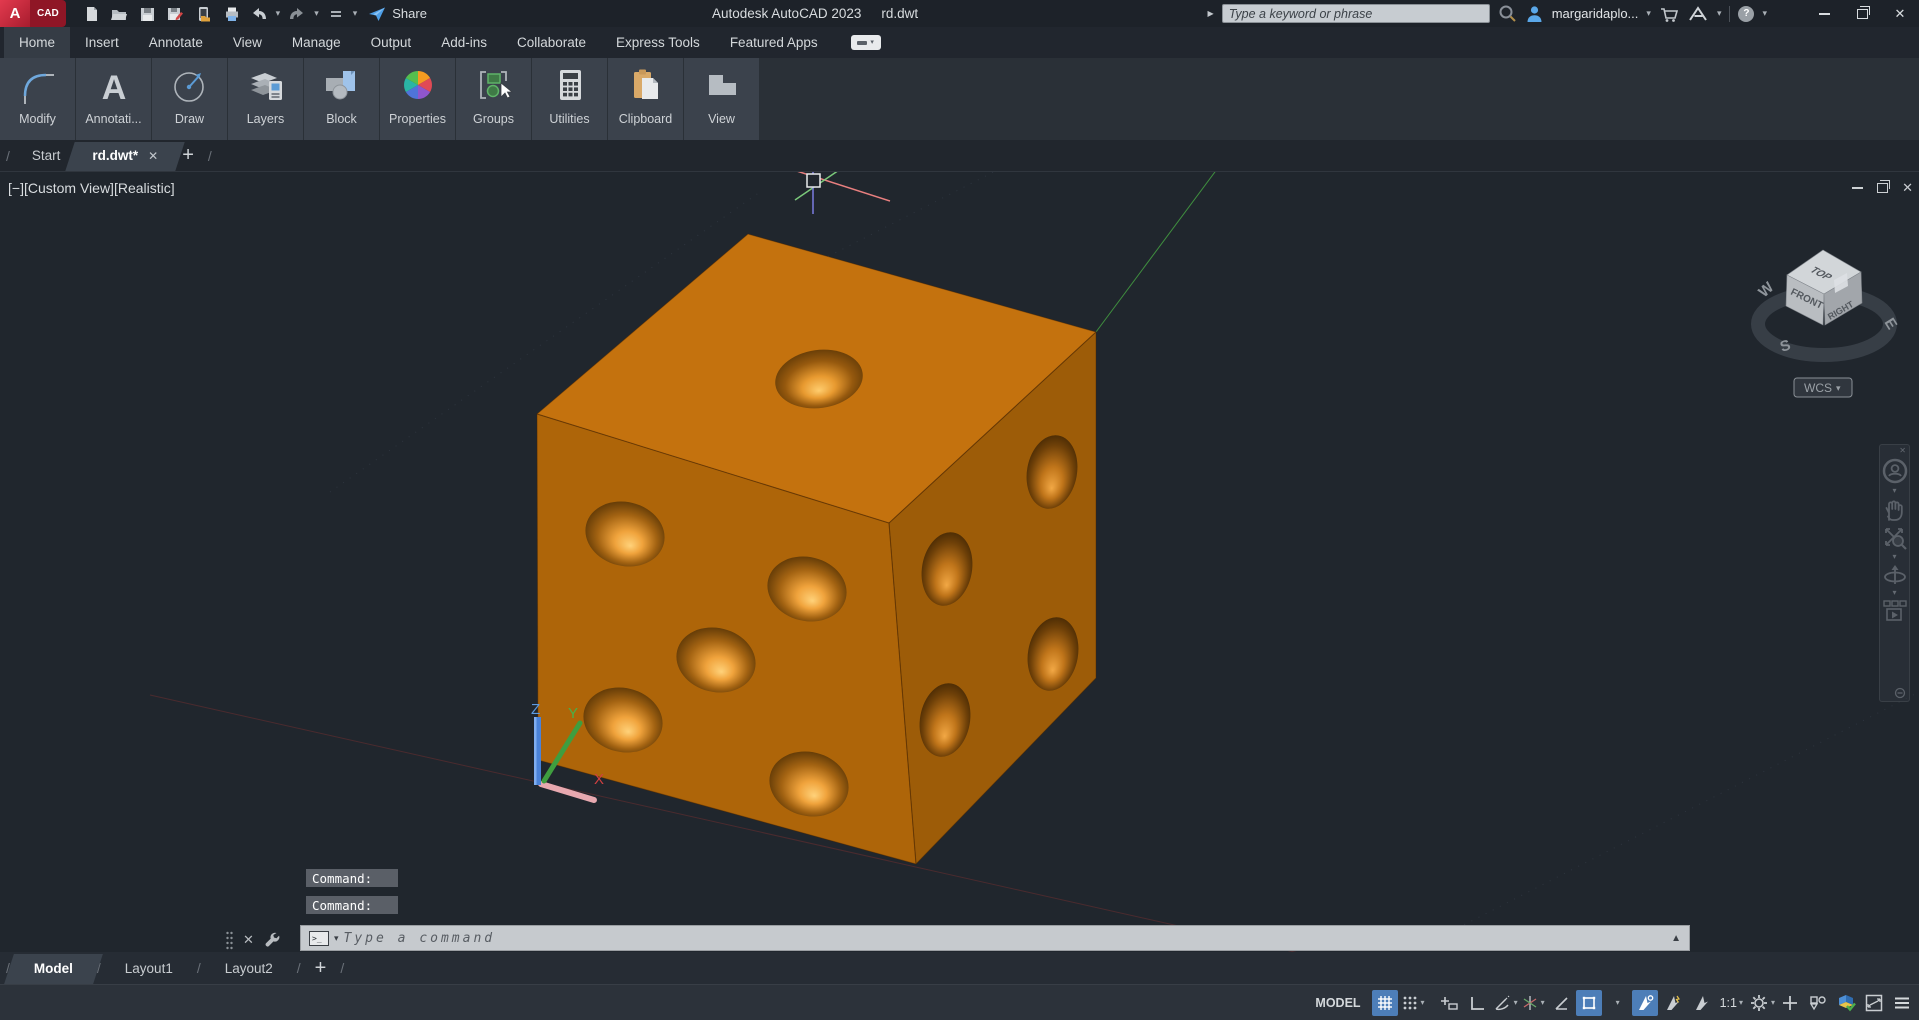 This screenshot has height=1020, width=1919. Describe the element at coordinates (119, 14) in the screenshot. I see `open-folder-icon` at that location.